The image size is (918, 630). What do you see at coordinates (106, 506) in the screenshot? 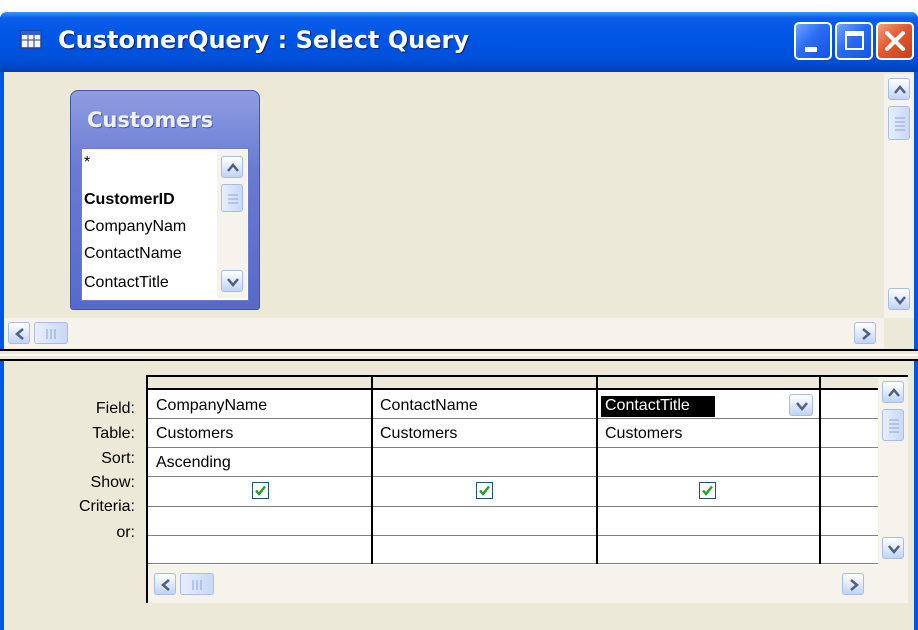
I see `row-label-criteria: Criteria:` at bounding box center [106, 506].